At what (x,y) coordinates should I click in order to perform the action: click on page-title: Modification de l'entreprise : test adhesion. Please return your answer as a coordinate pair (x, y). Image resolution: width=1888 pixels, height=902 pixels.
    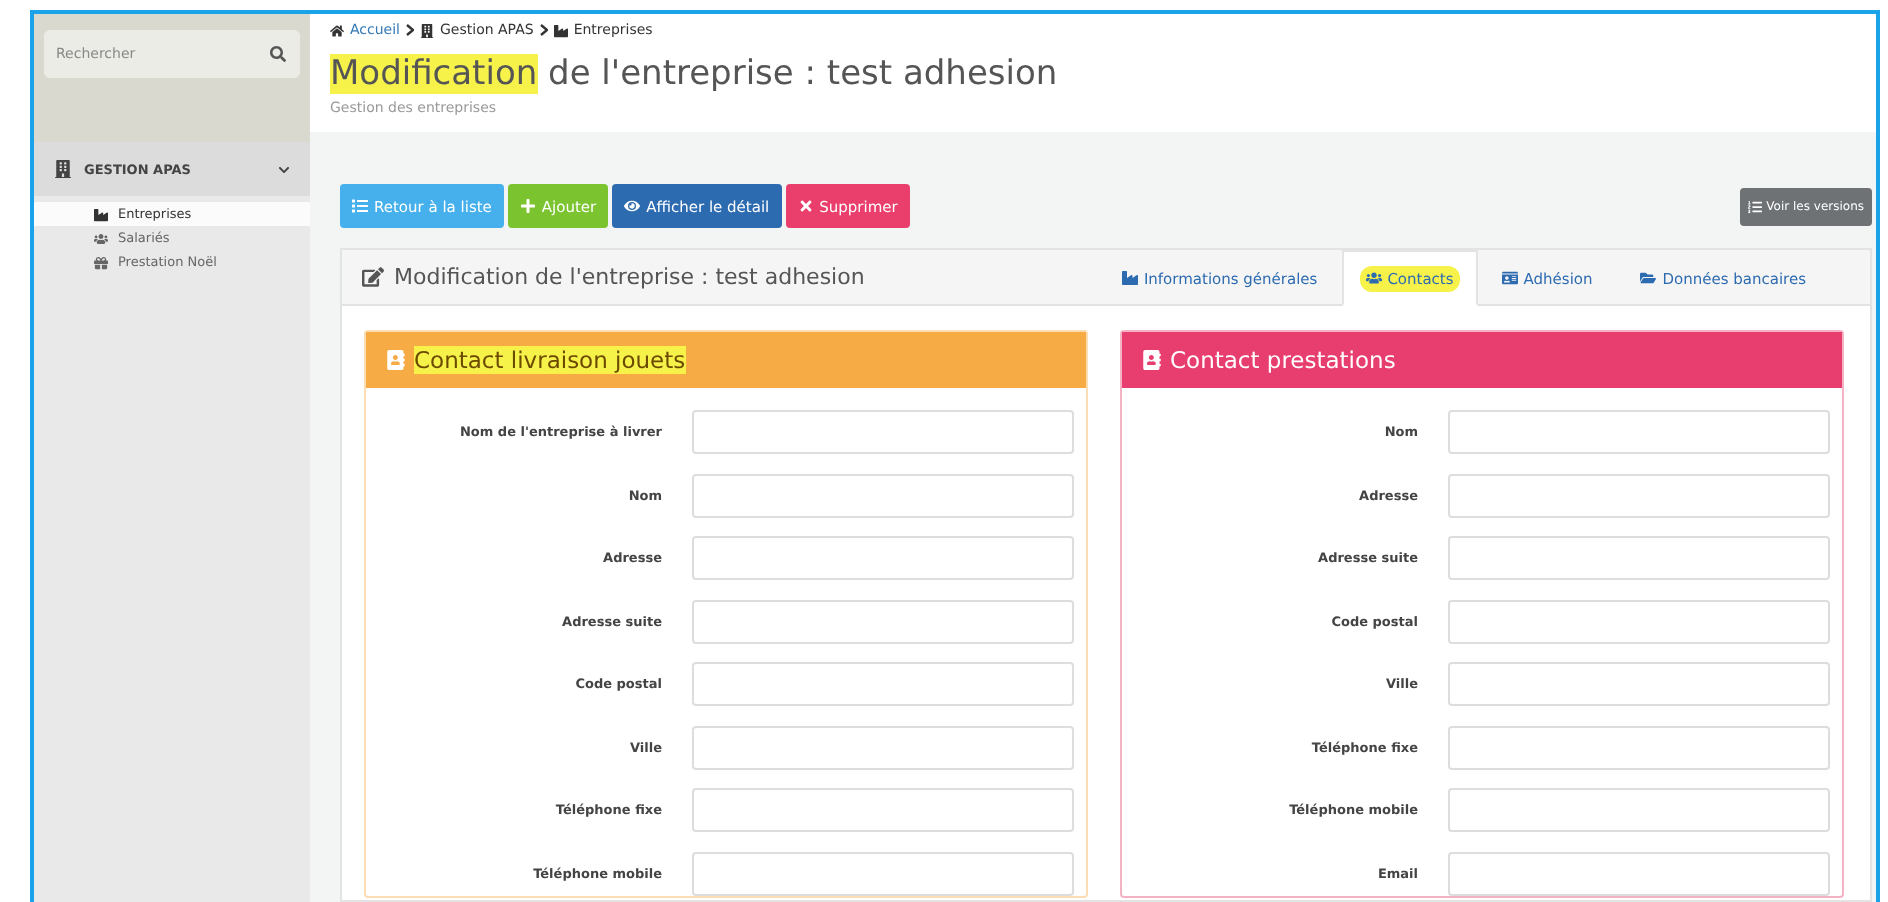
    Looking at the image, I should click on (695, 74).